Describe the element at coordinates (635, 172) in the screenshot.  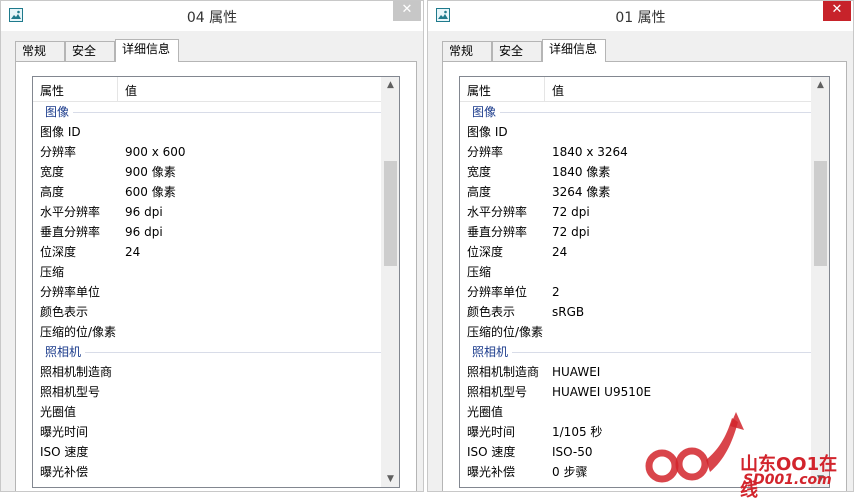
I see `list-item: 宽度 1840 像素` at that location.